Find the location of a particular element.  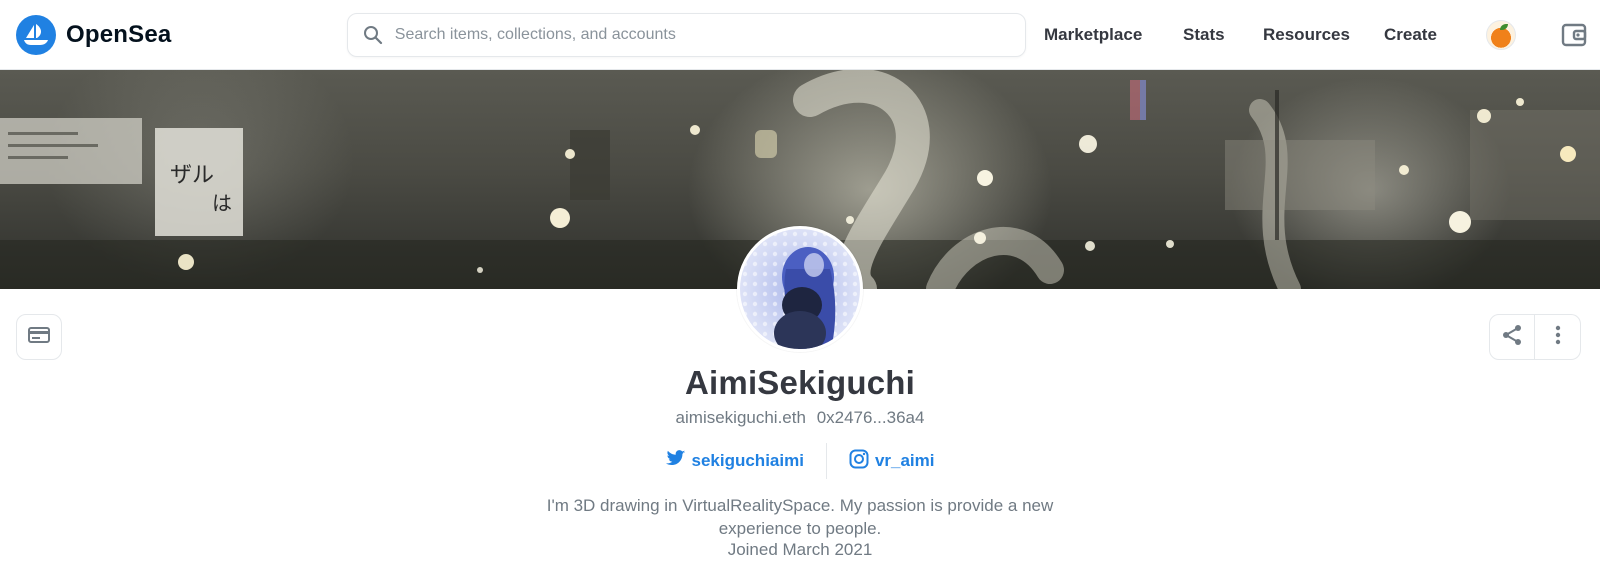

more-options-button is located at coordinates (1558, 337).